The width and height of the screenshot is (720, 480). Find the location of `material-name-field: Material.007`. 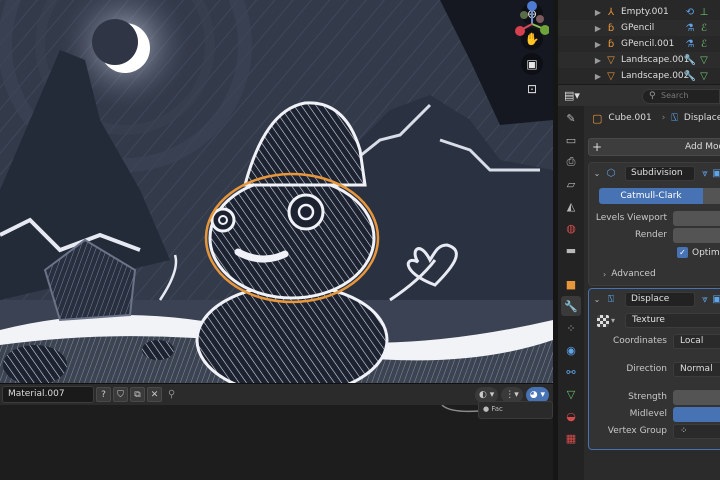

material-name-field: Material.007 is located at coordinates (48, 394).